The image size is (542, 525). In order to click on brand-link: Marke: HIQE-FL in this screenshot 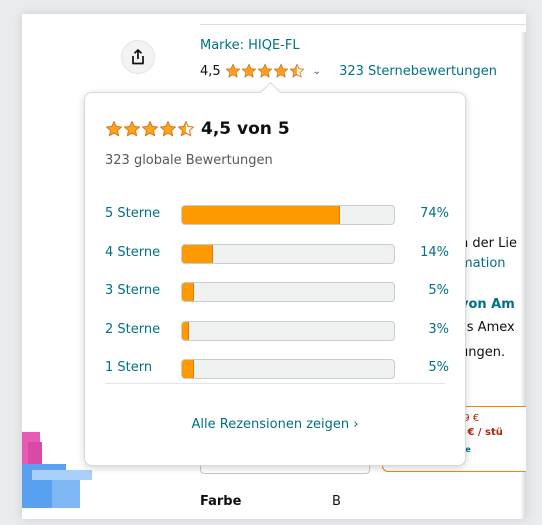, I will do `click(250, 45)`.